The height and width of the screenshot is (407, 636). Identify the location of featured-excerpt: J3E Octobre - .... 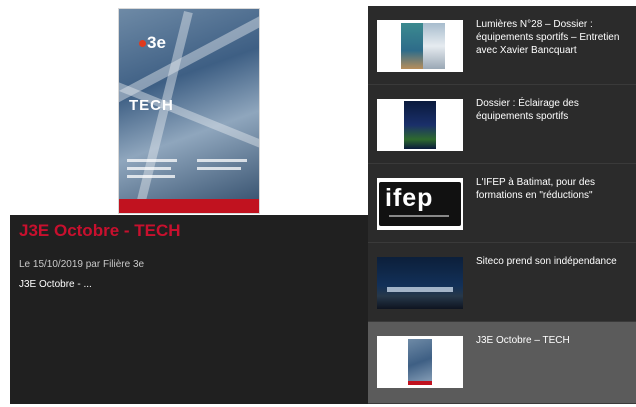
(55, 284).